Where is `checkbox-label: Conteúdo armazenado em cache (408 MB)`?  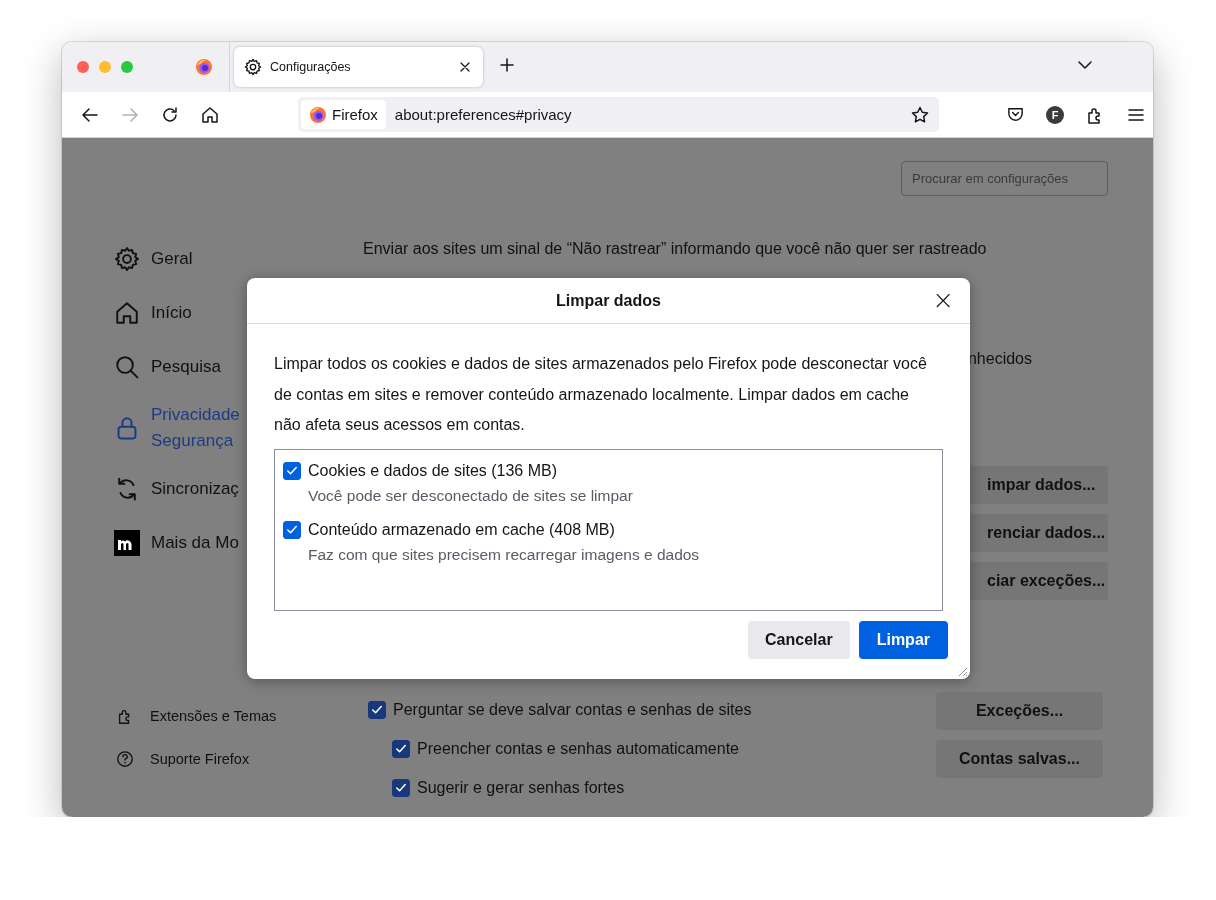 checkbox-label: Conteúdo armazenado em cache (408 MB) is located at coordinates (461, 529).